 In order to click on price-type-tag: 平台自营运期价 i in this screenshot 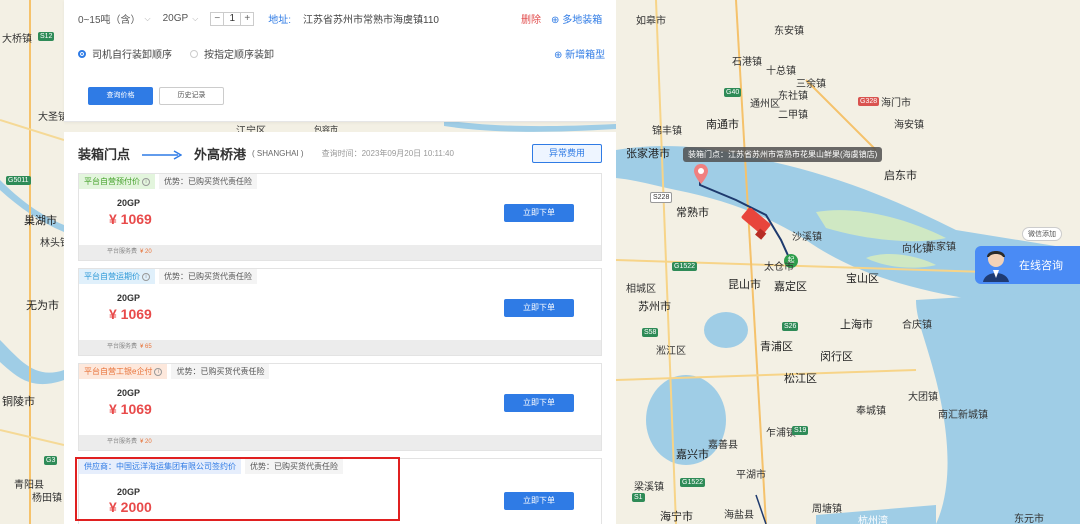, I will do `click(117, 276)`.